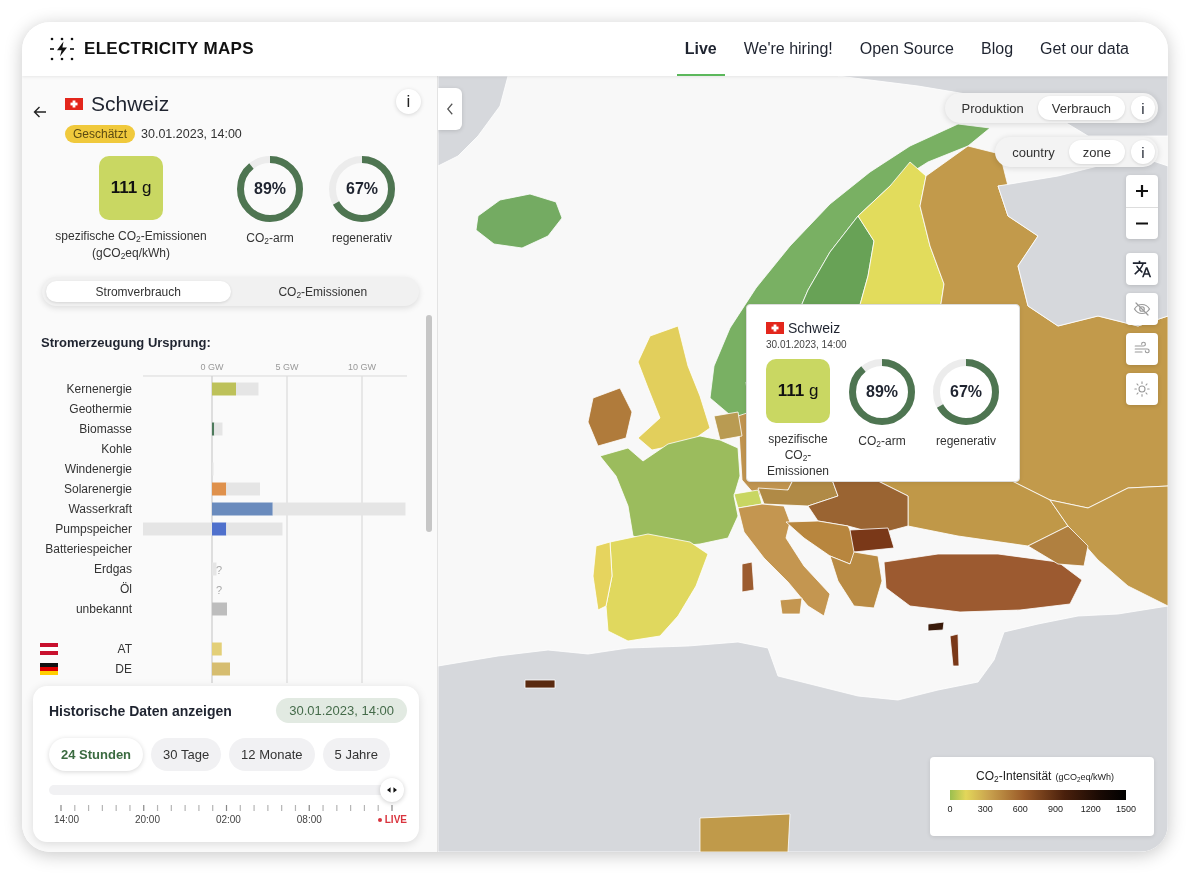 This screenshot has width=1190, height=874. What do you see at coordinates (186, 754) in the screenshot?
I see `time-range-button: 30 Tage` at bounding box center [186, 754].